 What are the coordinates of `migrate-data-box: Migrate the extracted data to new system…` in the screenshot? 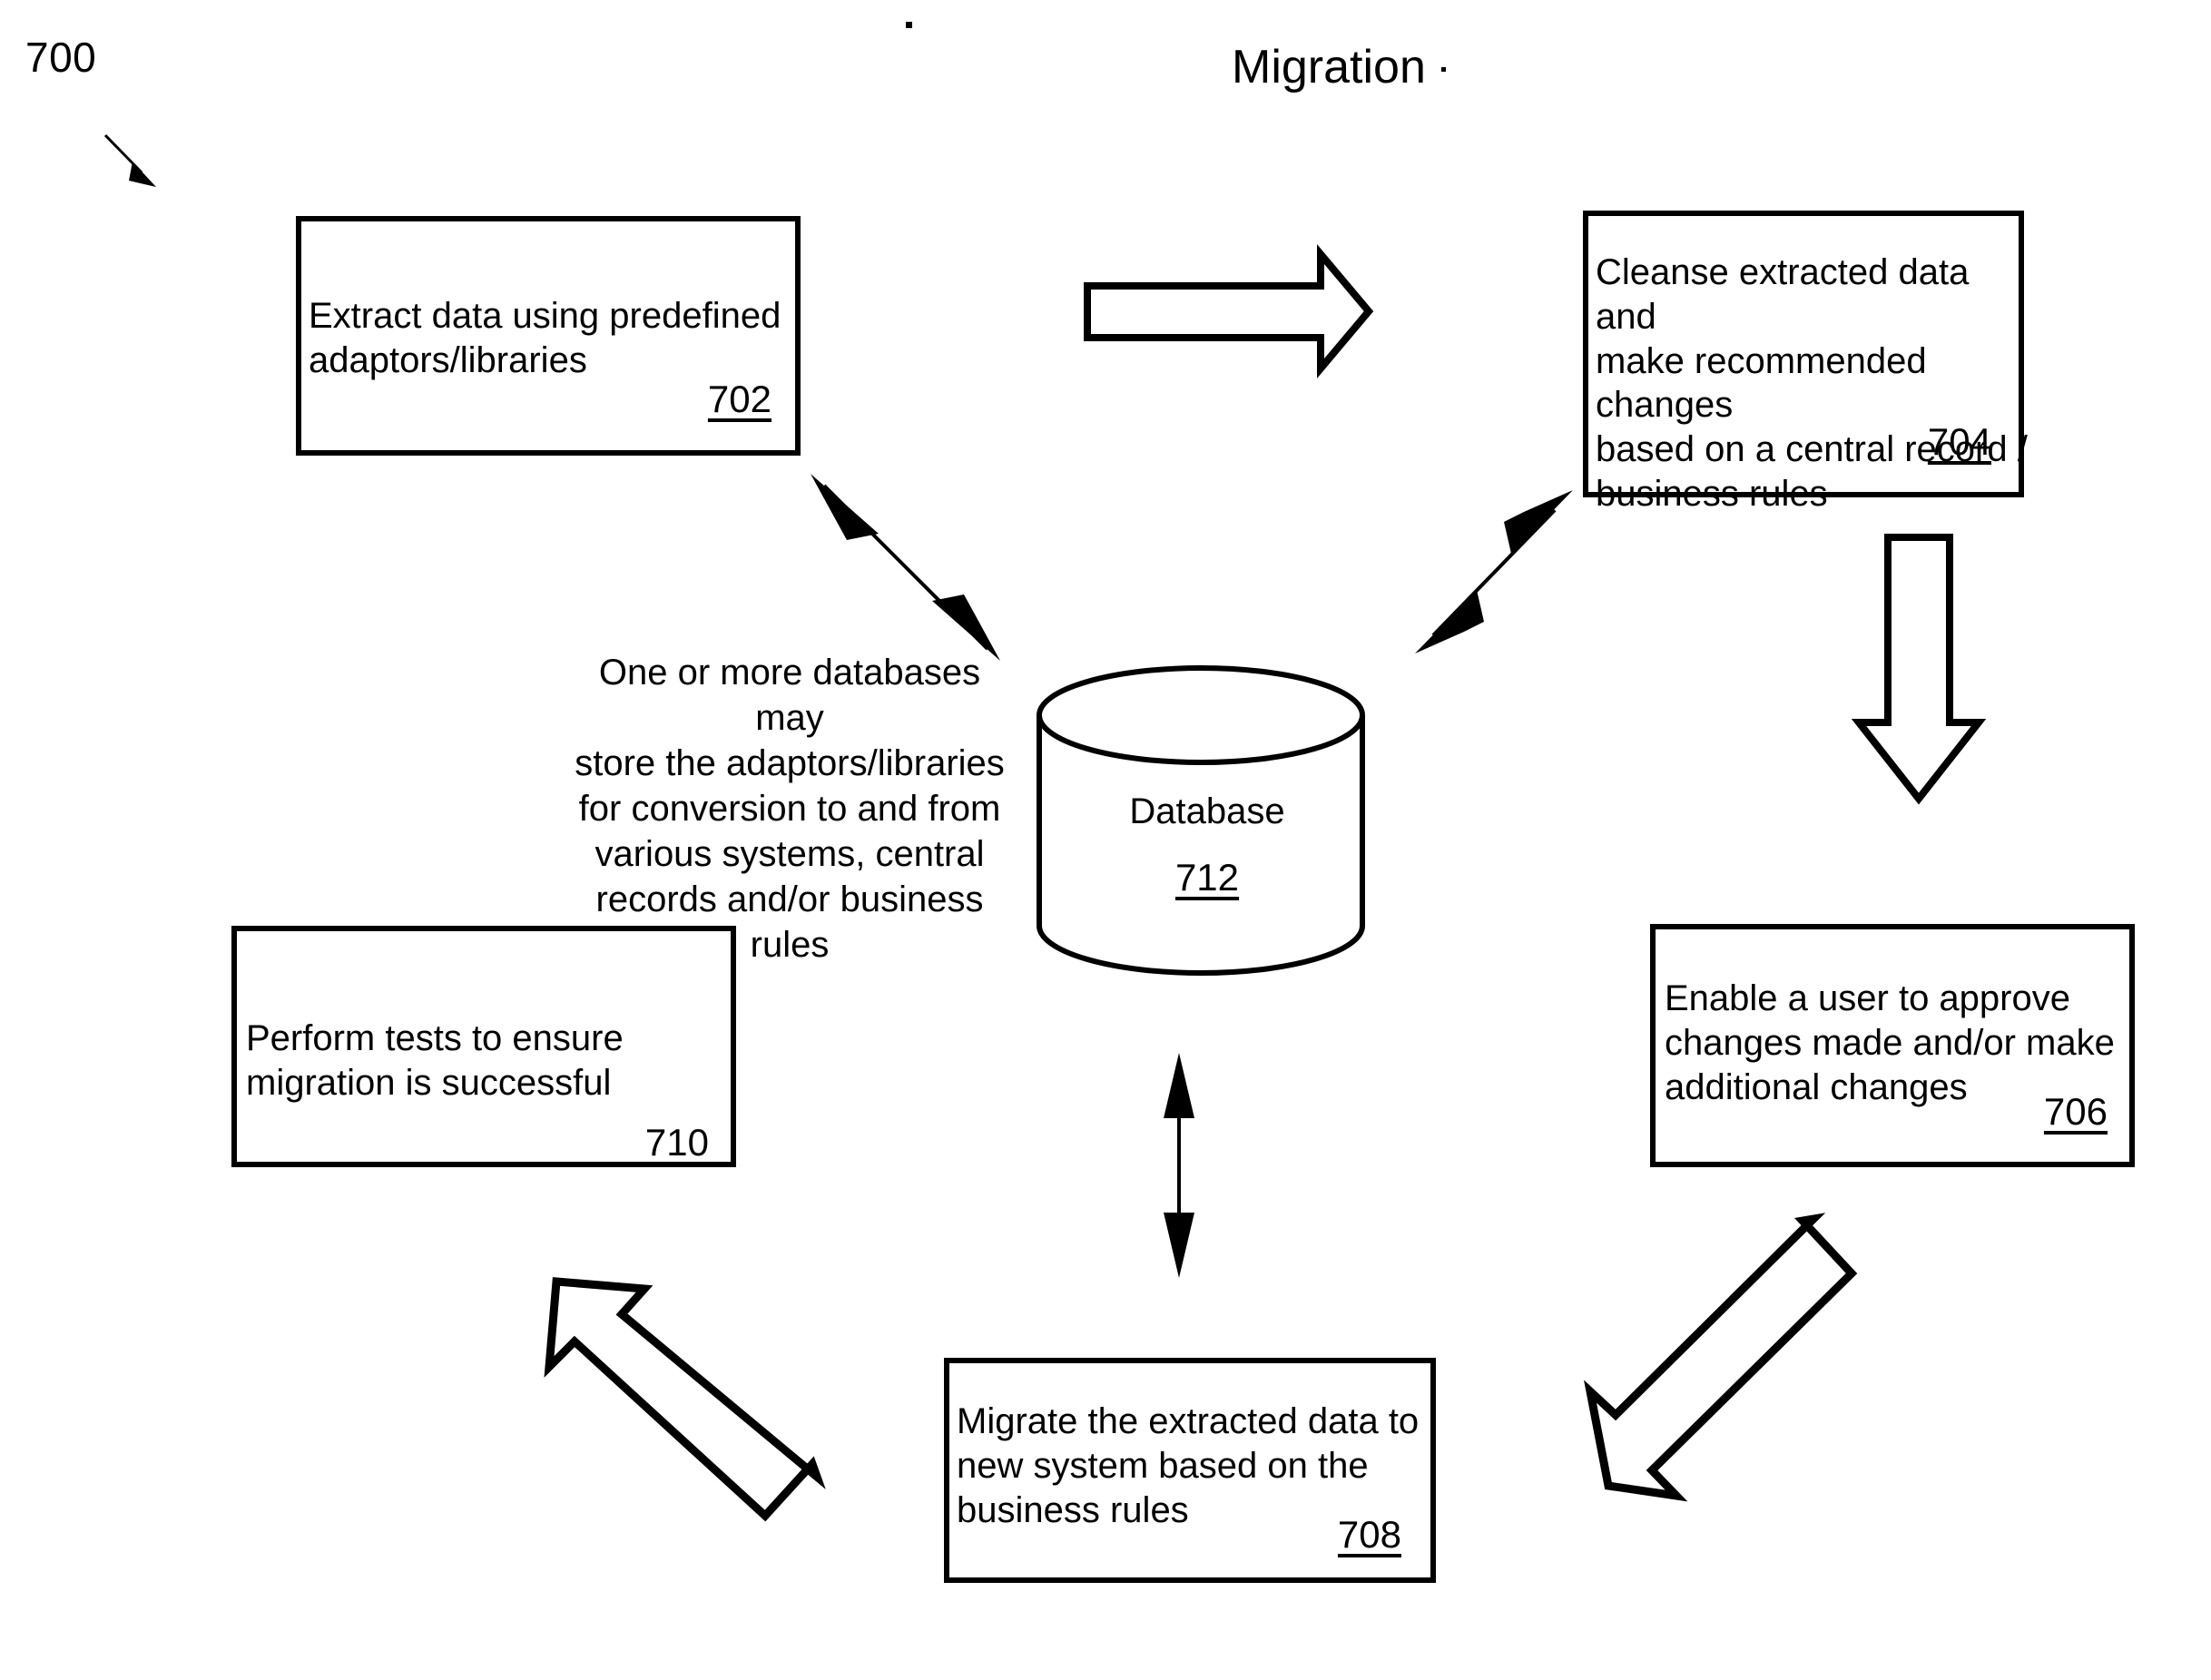 It's located at (1190, 1470).